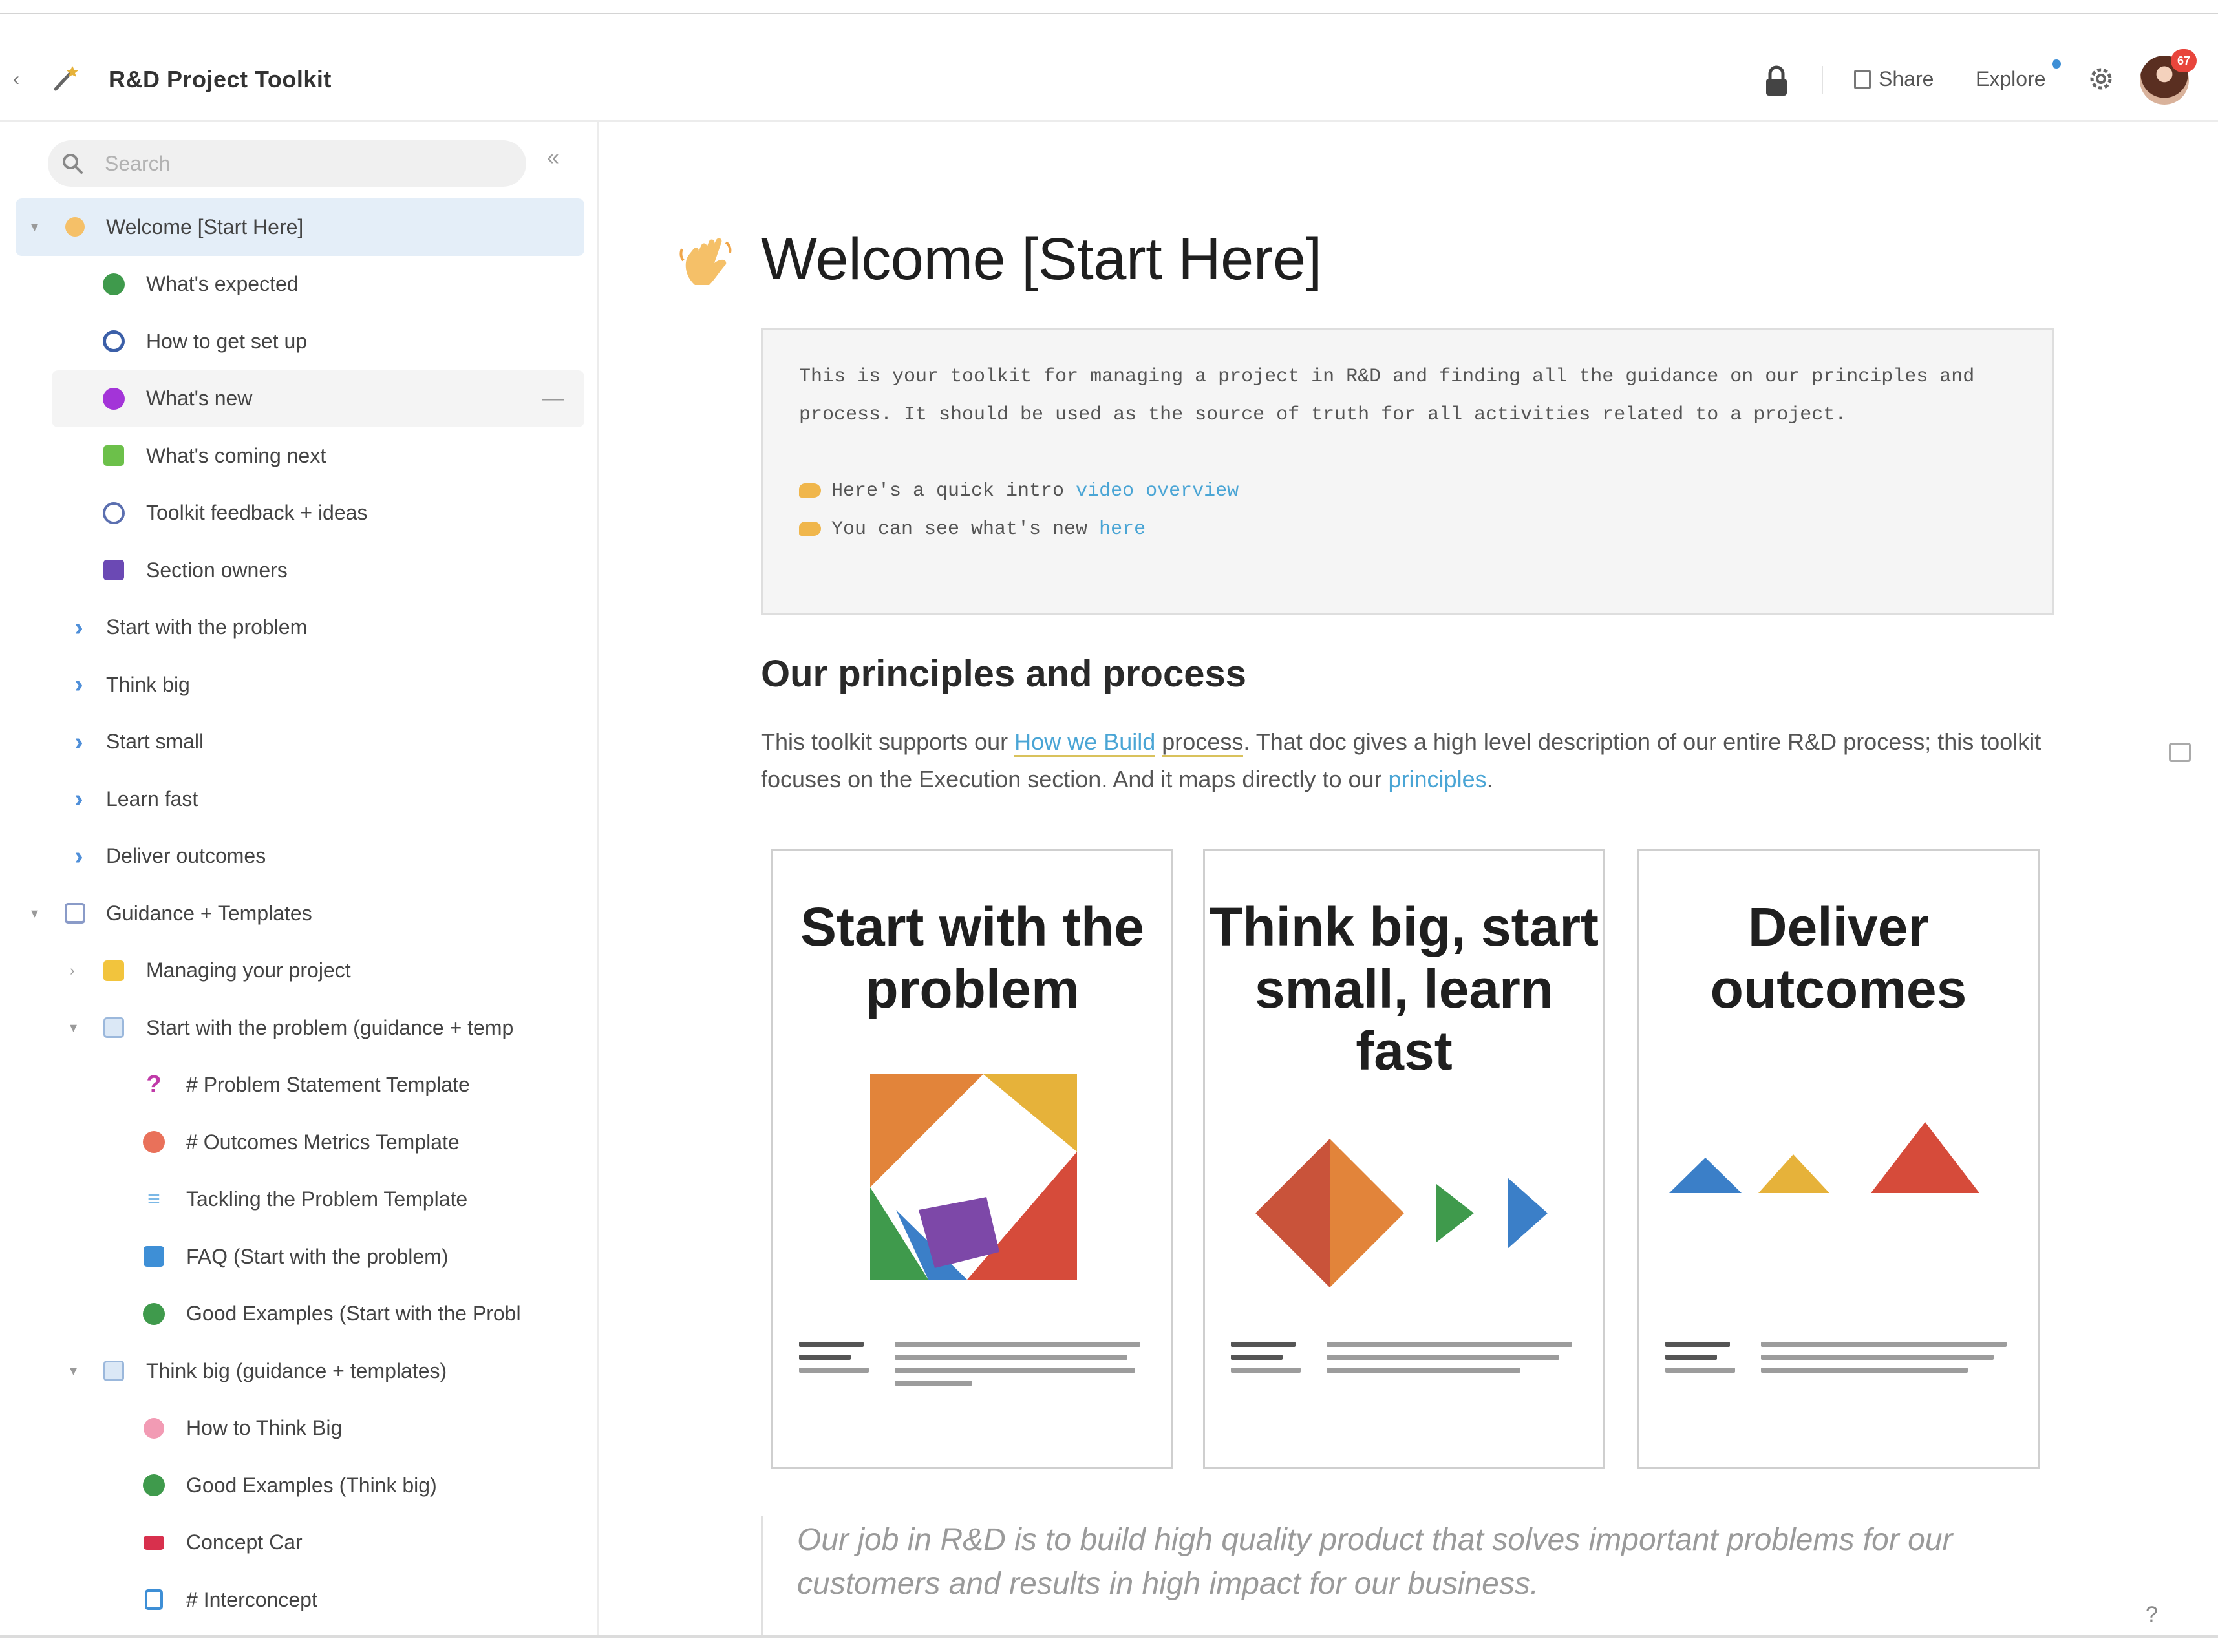 The image size is (2218, 1652). What do you see at coordinates (1404, 988) in the screenshot?
I see `card-title: Think big, start small, learn fast` at bounding box center [1404, 988].